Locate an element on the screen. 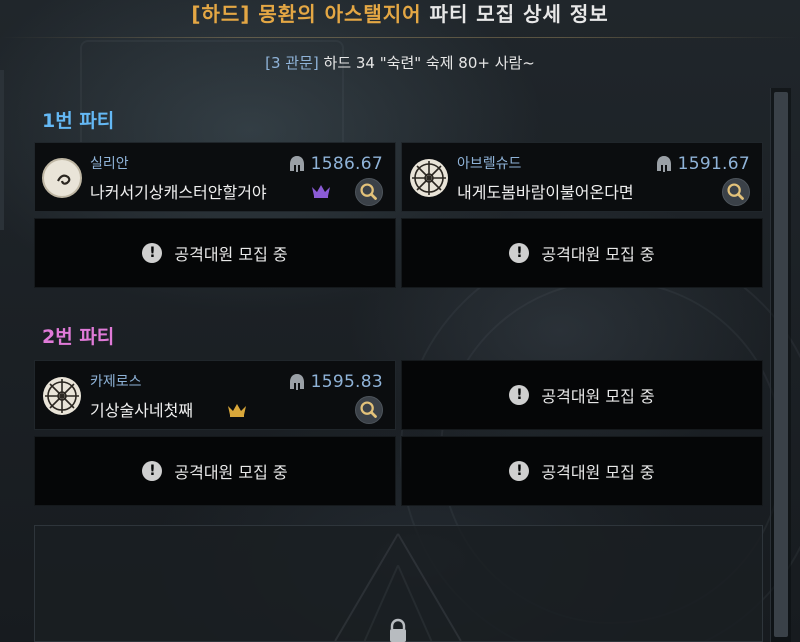 The image size is (800, 642). party-2-slot-4: ! 공격대원 모집 중 is located at coordinates (582, 471).